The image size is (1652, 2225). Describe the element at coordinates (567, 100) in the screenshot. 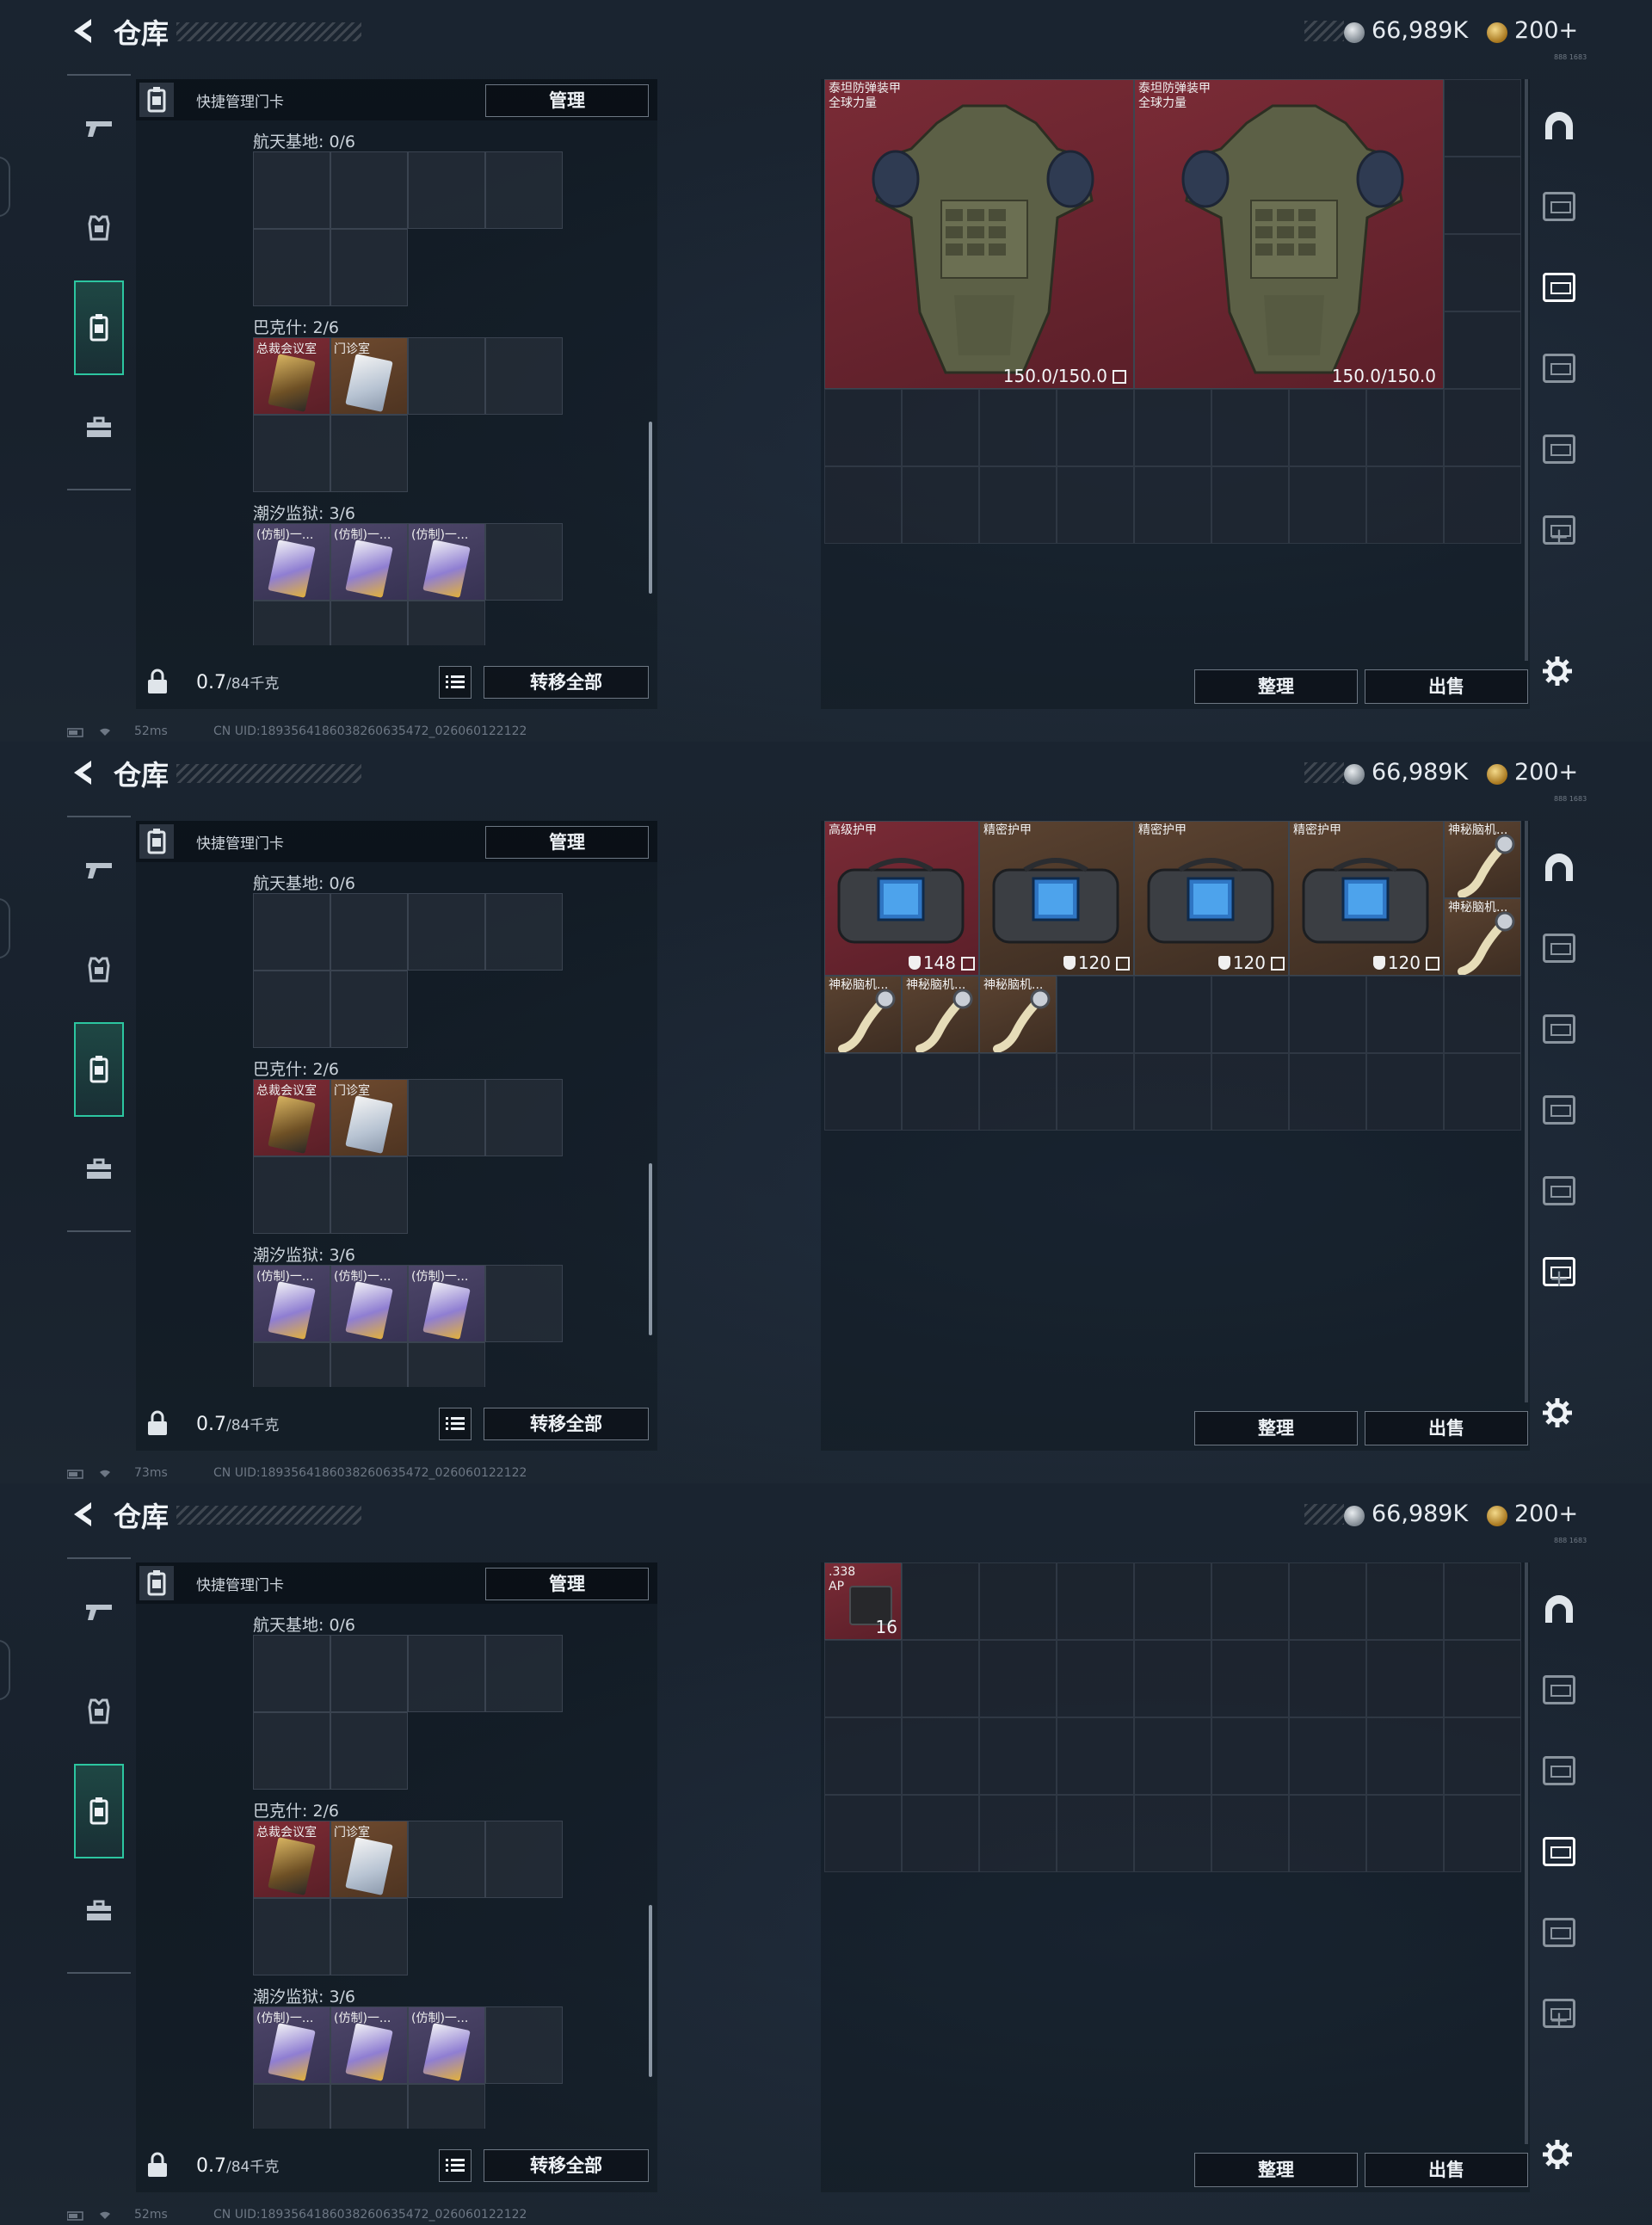

I see `manage-button: 管理` at that location.